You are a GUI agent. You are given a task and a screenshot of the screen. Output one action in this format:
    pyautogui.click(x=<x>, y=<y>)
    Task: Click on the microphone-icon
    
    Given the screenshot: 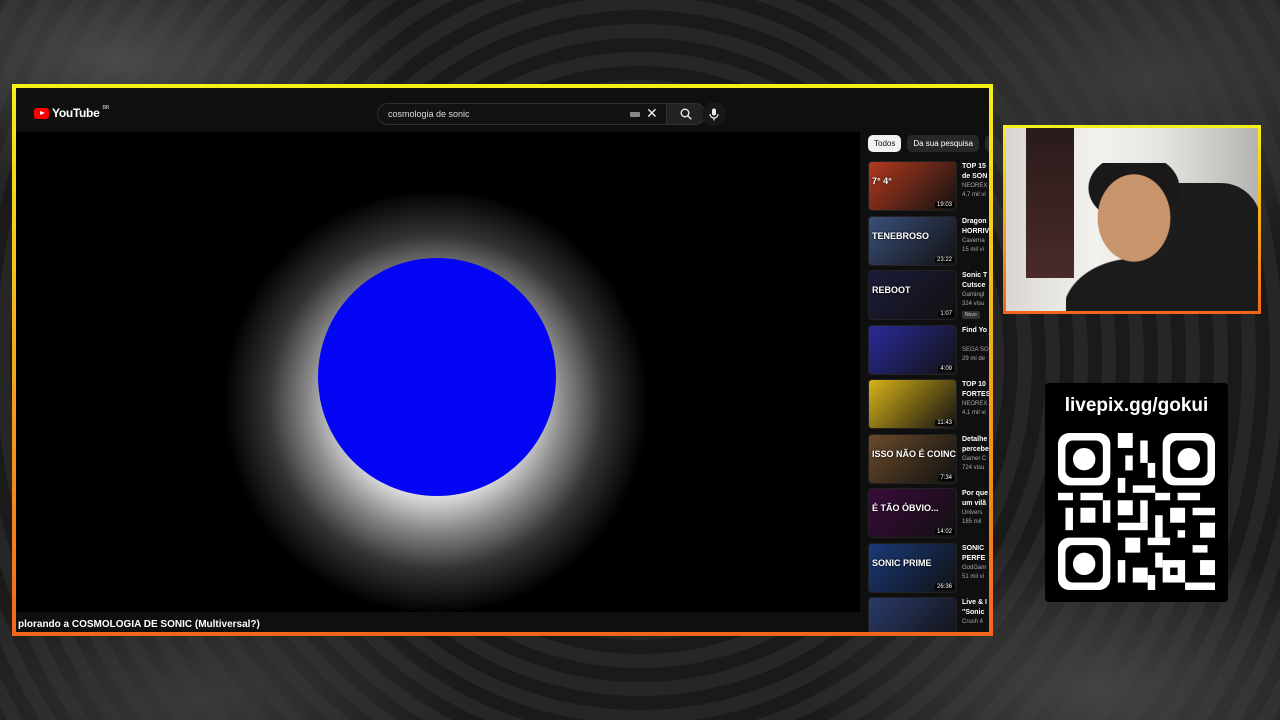 What is the action you would take?
    pyautogui.click(x=714, y=114)
    